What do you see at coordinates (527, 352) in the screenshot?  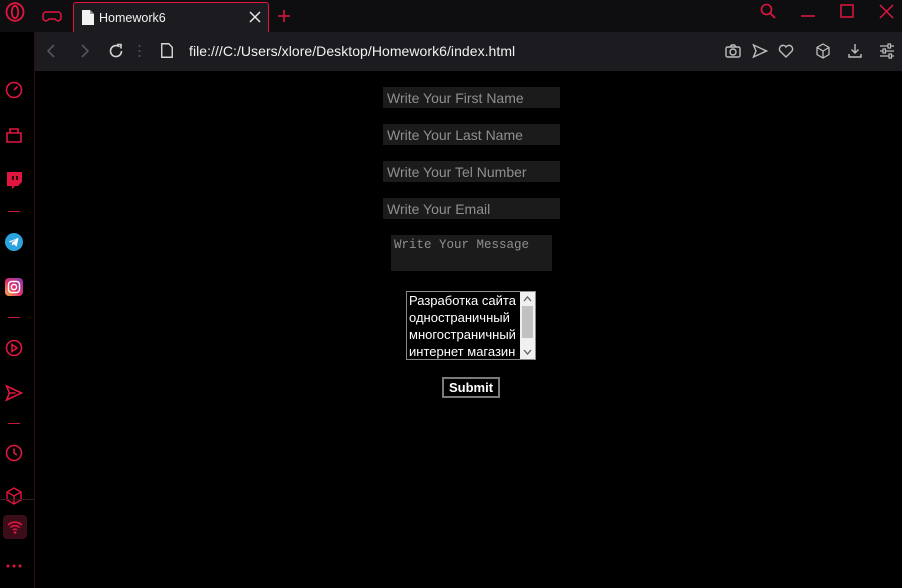 I see `chevron-down-icon` at bounding box center [527, 352].